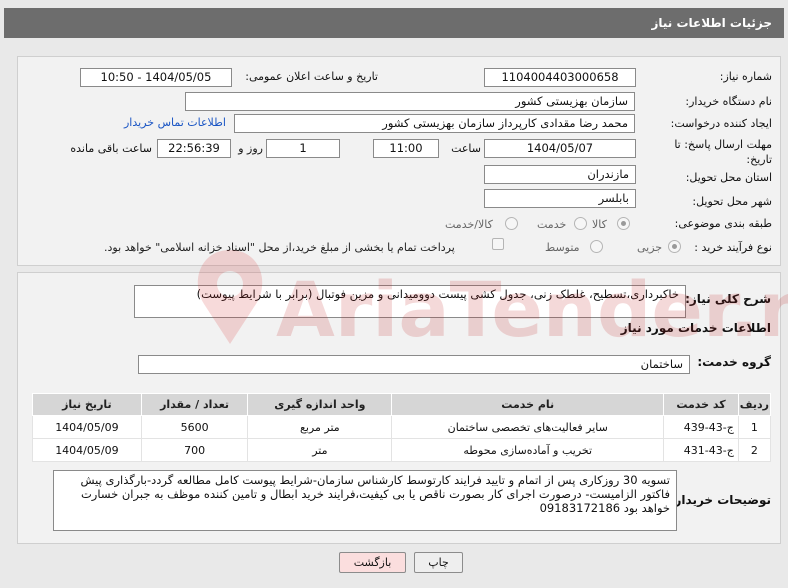  What do you see at coordinates (560, 174) in the screenshot?
I see `province-field: مازندران` at bounding box center [560, 174].